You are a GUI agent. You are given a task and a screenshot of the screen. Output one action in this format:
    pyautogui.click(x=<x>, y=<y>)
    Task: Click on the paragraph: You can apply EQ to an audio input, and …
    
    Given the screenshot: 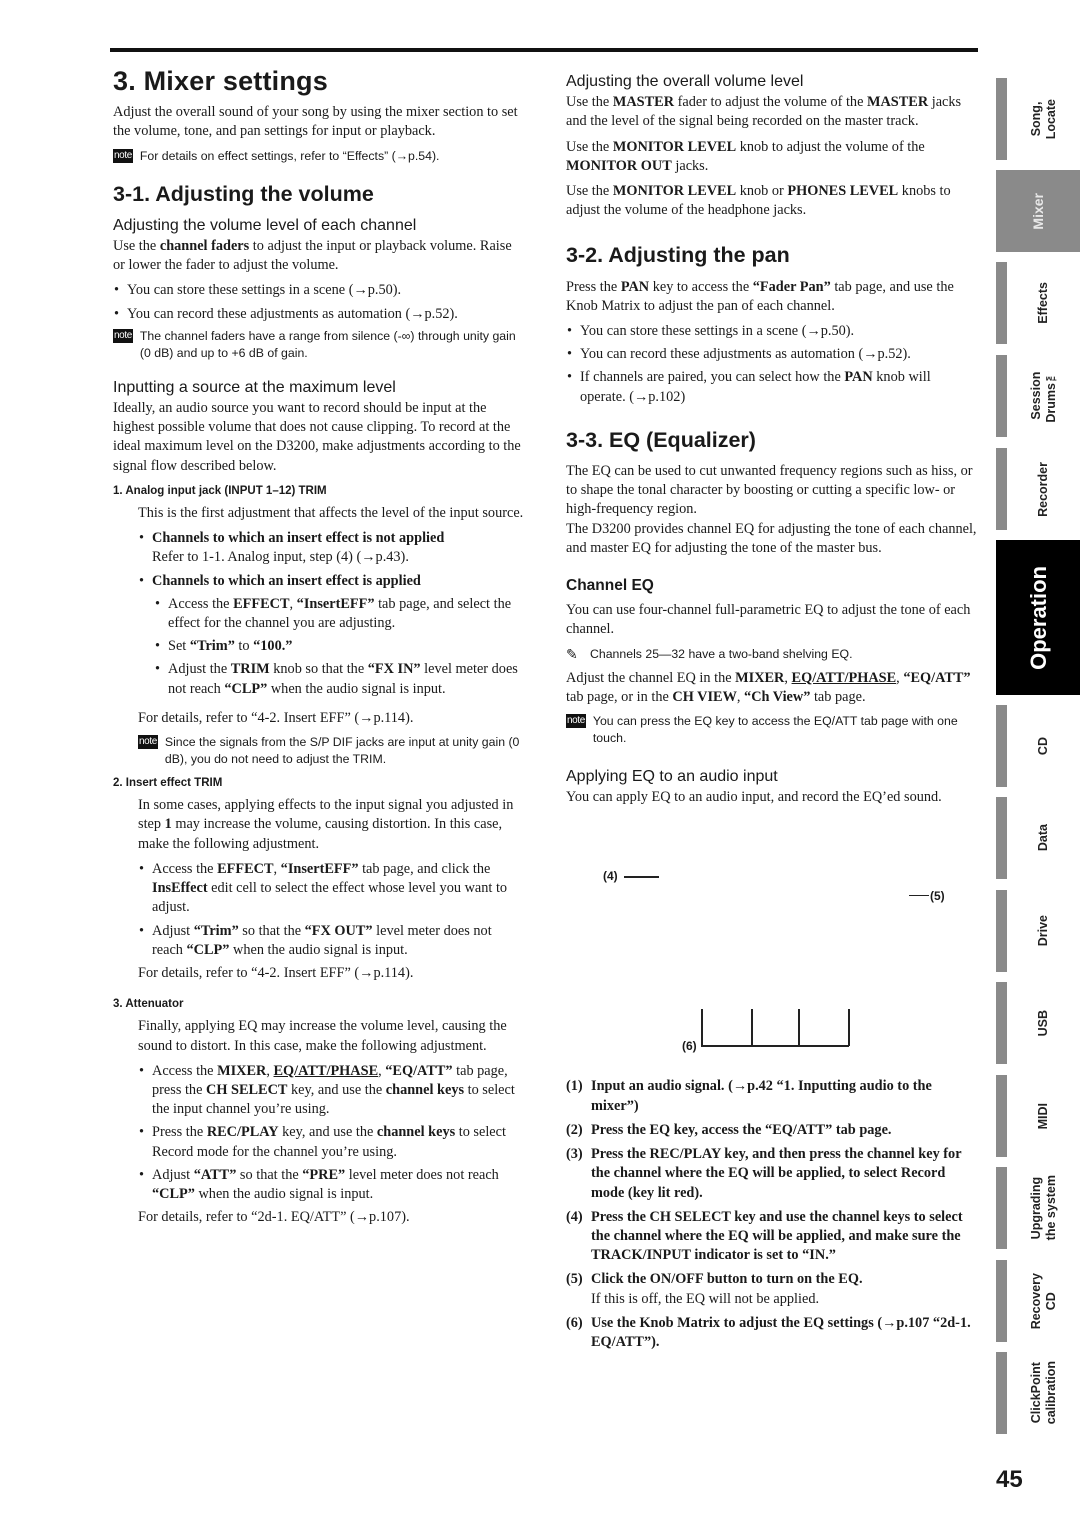 What is the action you would take?
    pyautogui.click(x=754, y=797)
    